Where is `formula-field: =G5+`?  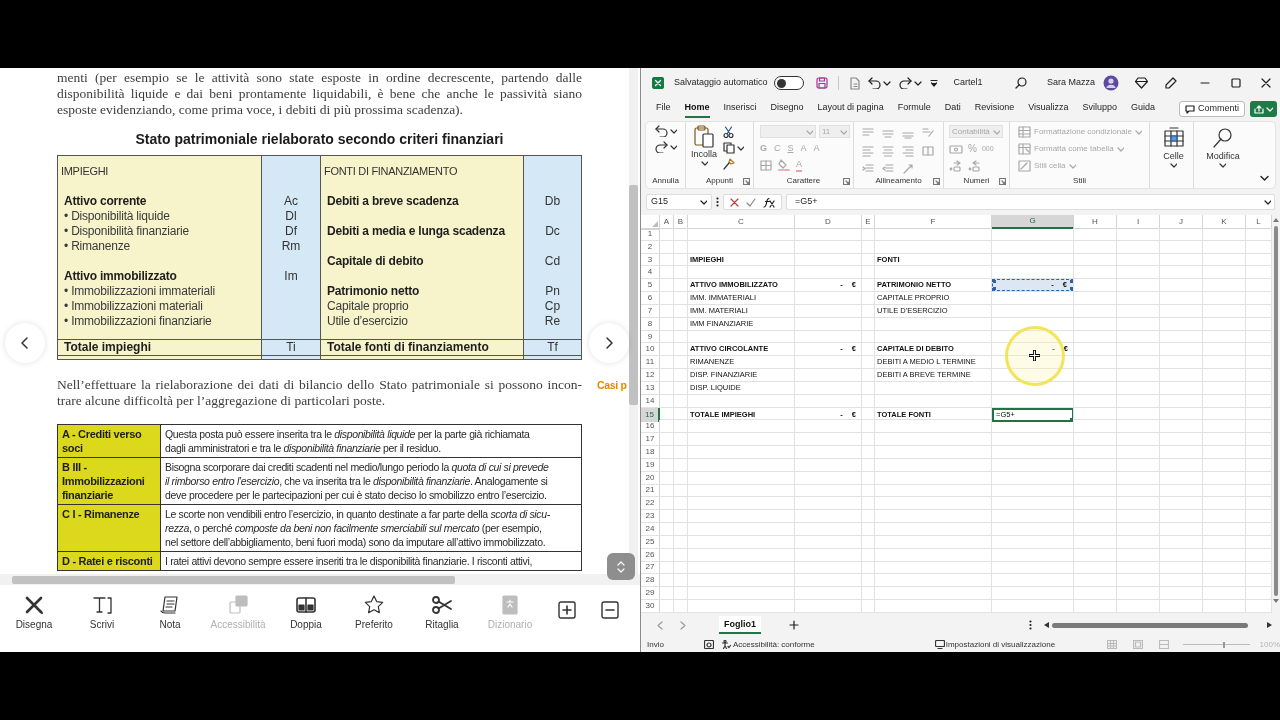
formula-field: =G5+ is located at coordinates (1030, 202).